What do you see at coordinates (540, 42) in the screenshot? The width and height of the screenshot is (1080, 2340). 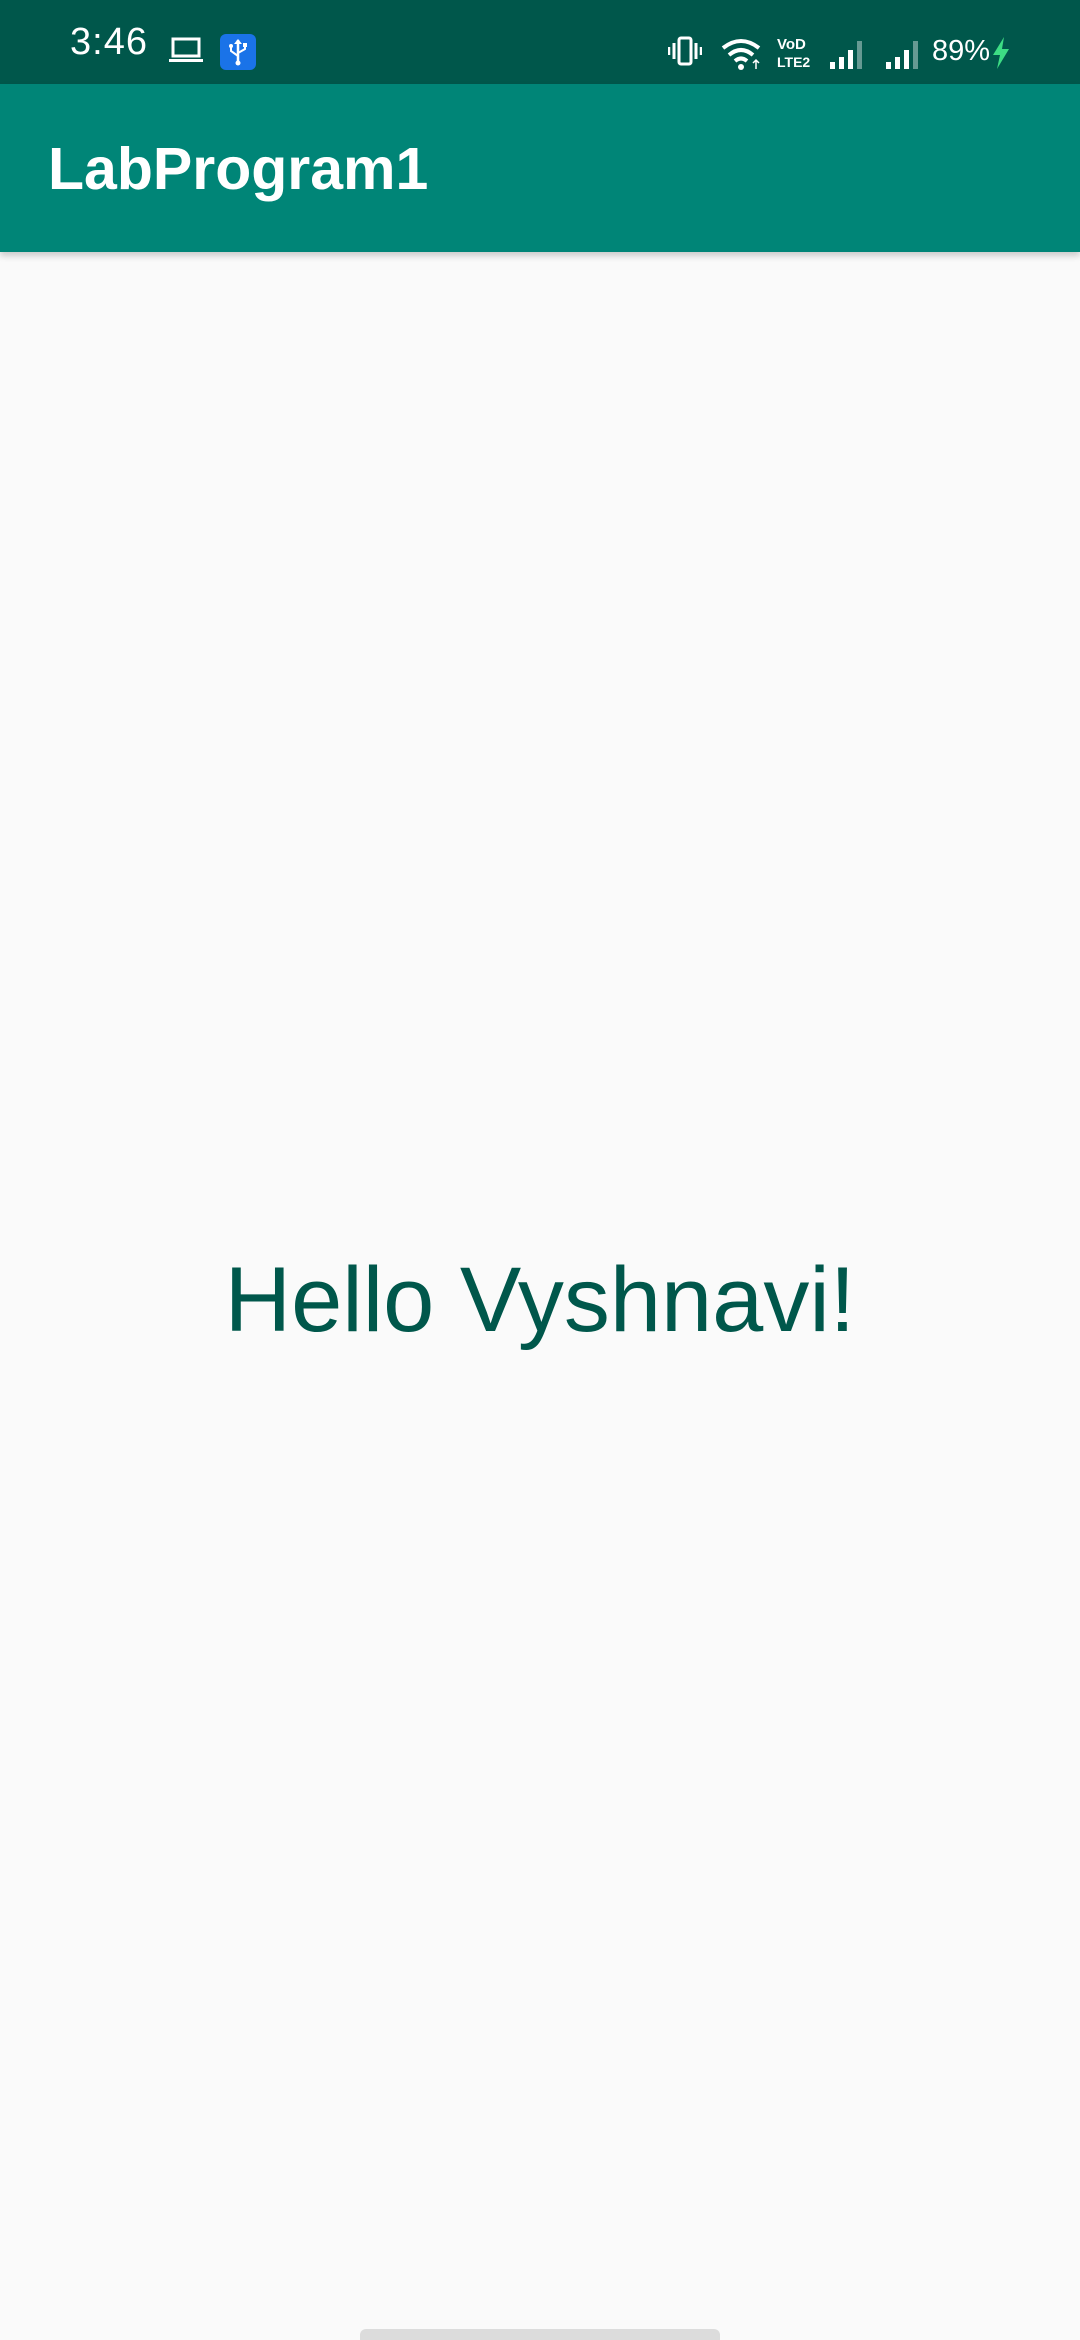 I see `status-bar: 3:46 VoD LTE2 89%` at bounding box center [540, 42].